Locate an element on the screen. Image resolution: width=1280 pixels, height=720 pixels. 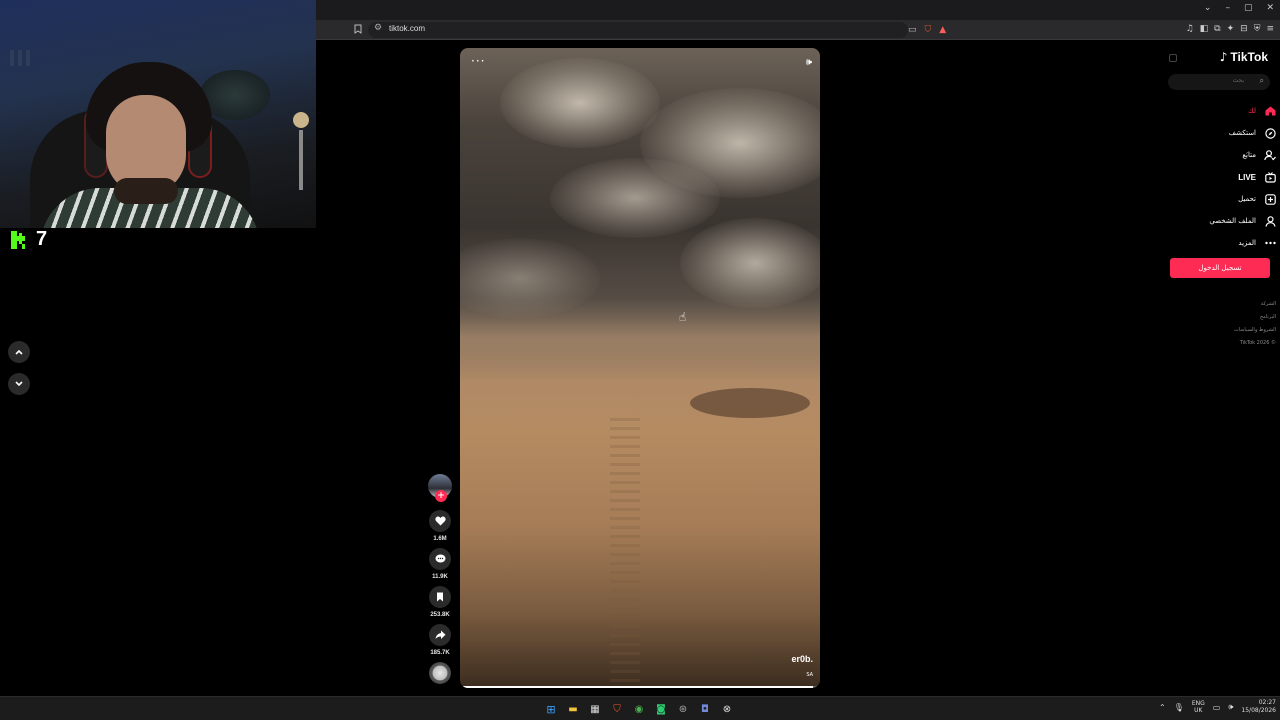
bookmark-icon is located at coordinates (359, 30).